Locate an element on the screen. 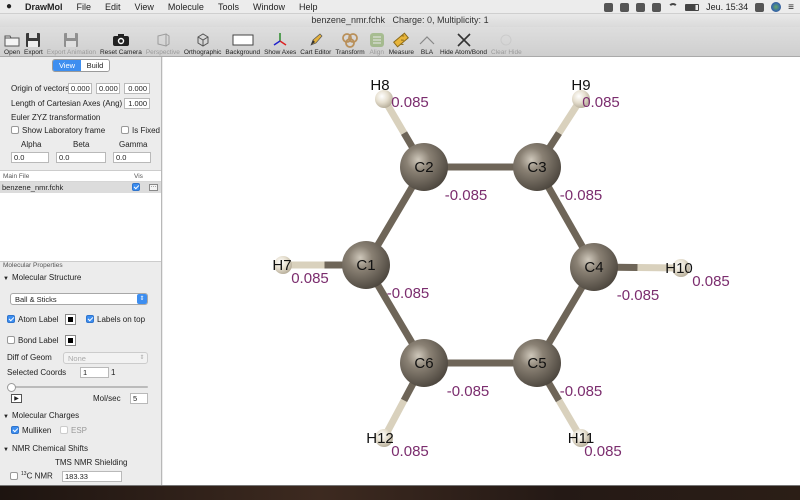  menu-edit: Edit is located at coordinates (113, 7).